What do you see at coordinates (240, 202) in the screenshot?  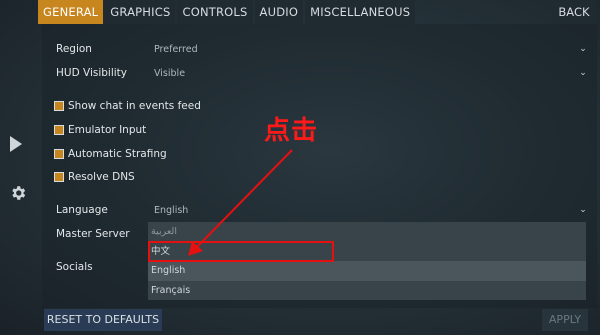 I see `annotation-arrow` at bounding box center [240, 202].